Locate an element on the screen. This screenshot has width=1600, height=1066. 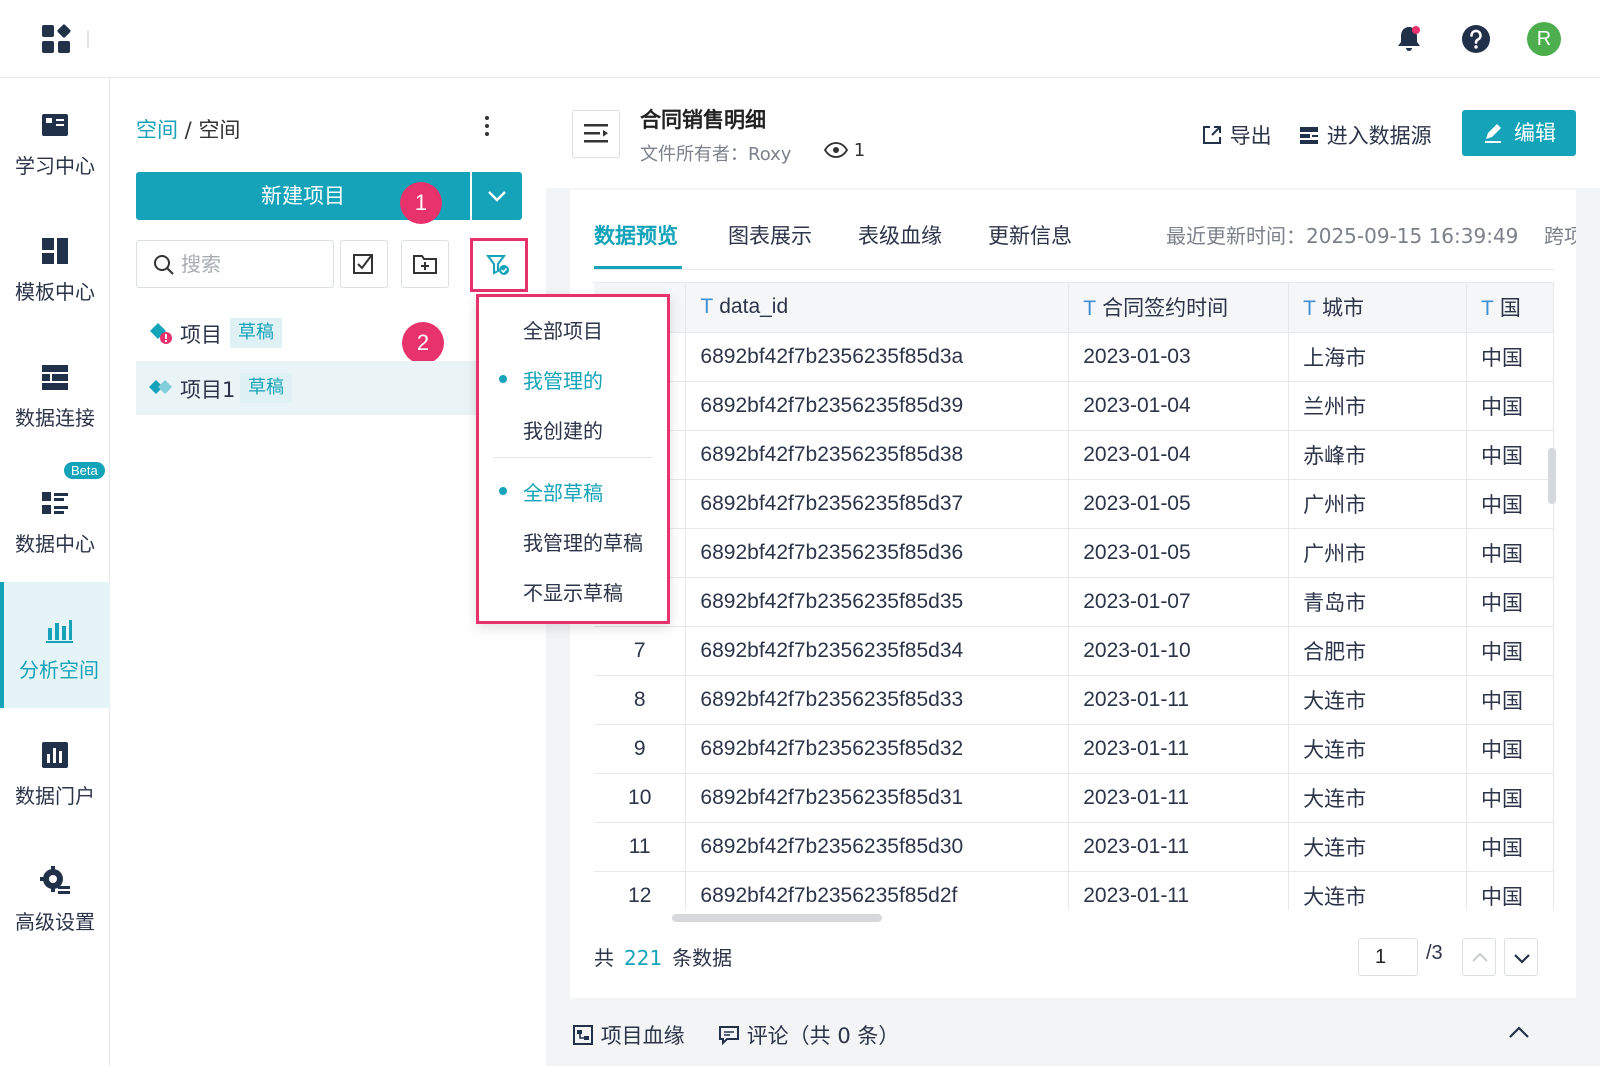
filter-icon is located at coordinates (497, 265).